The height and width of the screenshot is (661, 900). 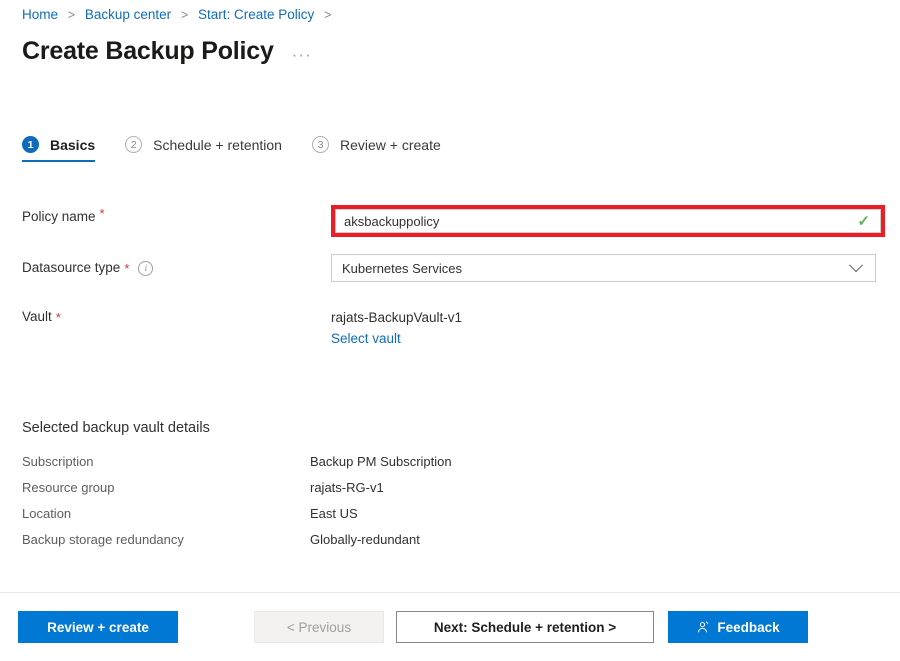 I want to click on detail-value-location: East US, so click(x=334, y=513).